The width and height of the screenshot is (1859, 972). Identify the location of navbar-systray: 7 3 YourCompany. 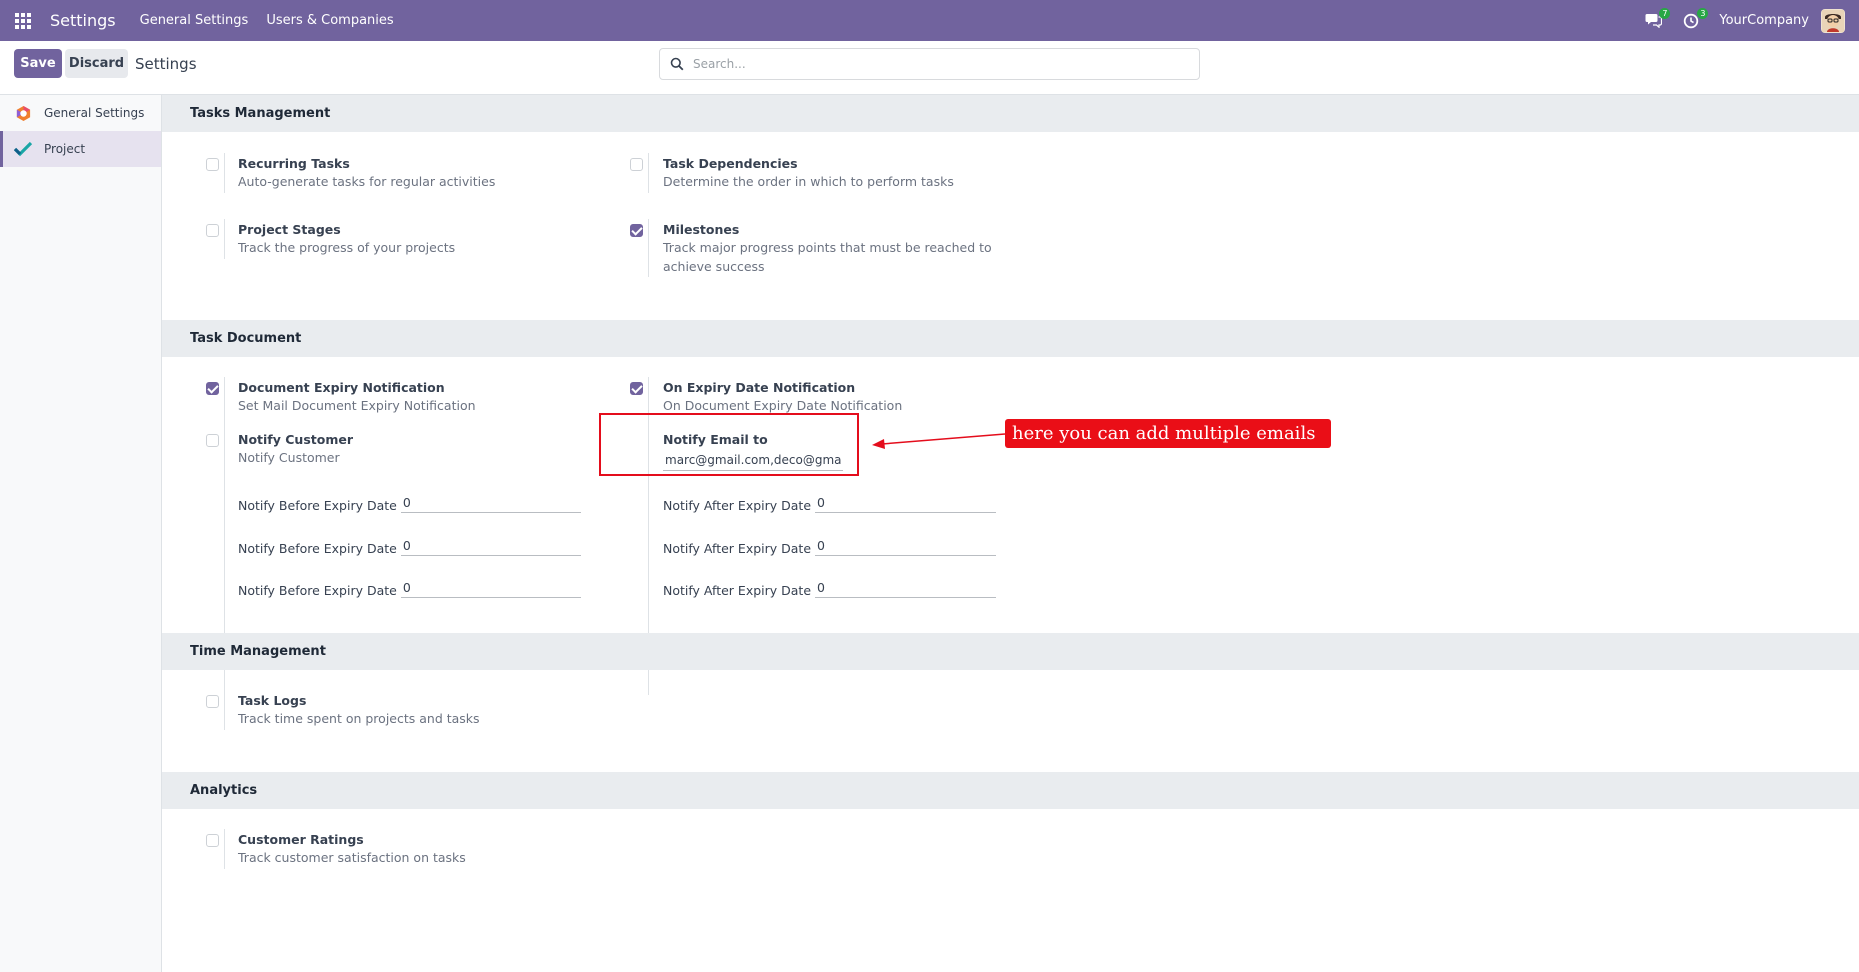
(1751, 20).